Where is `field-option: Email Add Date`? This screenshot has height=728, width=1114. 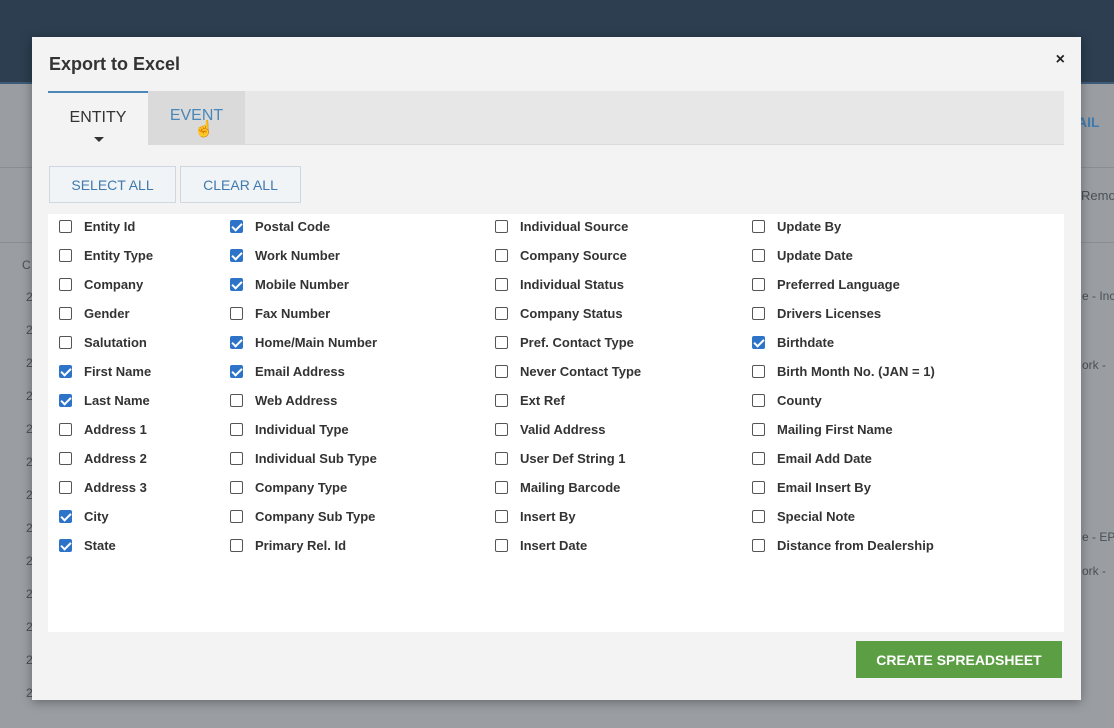
field-option: Email Add Date is located at coordinates (812, 458).